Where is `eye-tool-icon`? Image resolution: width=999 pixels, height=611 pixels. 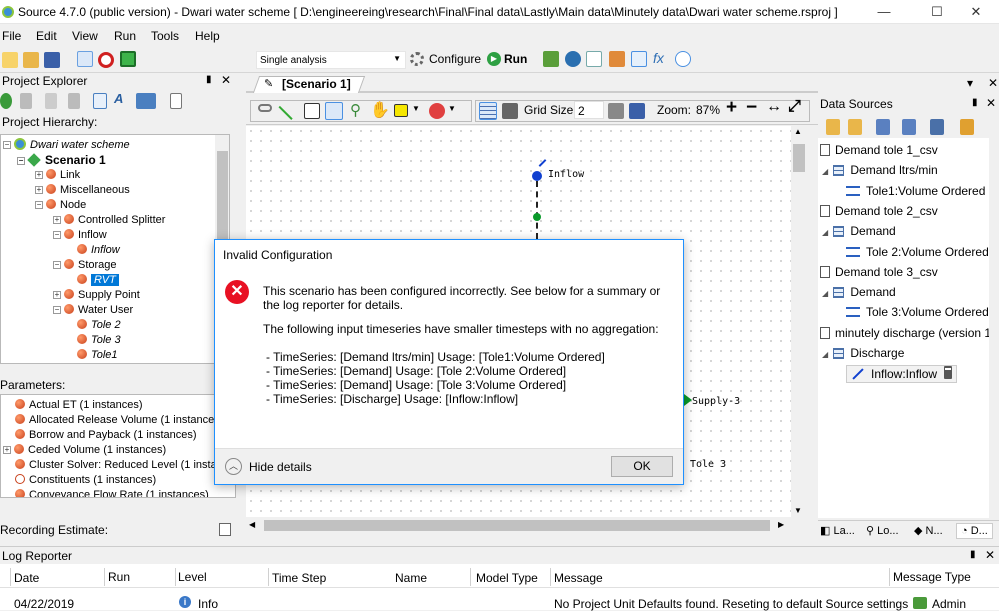 eye-tool-icon is located at coordinates (334, 111).